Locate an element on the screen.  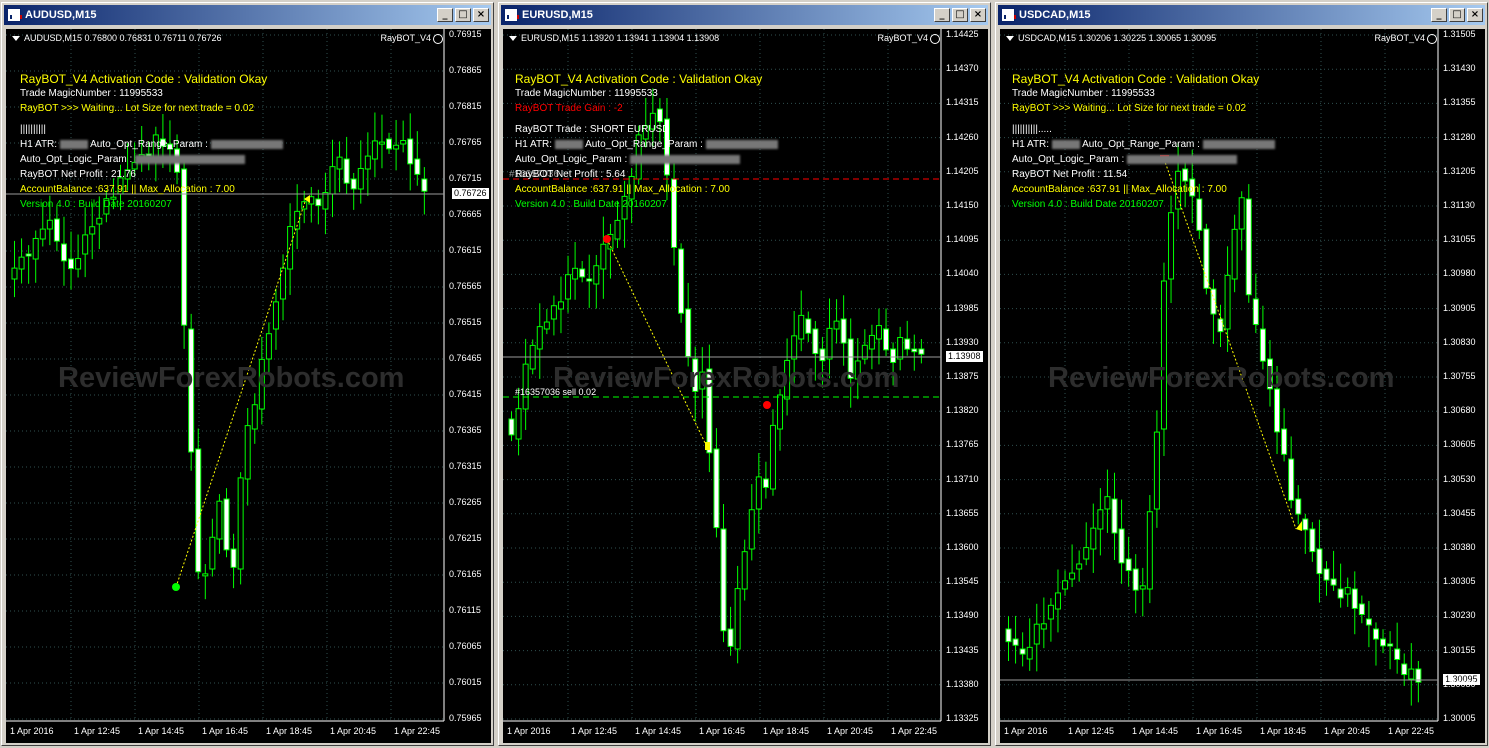
current-price-tag: 1.13908 is located at coordinates (964, 356).